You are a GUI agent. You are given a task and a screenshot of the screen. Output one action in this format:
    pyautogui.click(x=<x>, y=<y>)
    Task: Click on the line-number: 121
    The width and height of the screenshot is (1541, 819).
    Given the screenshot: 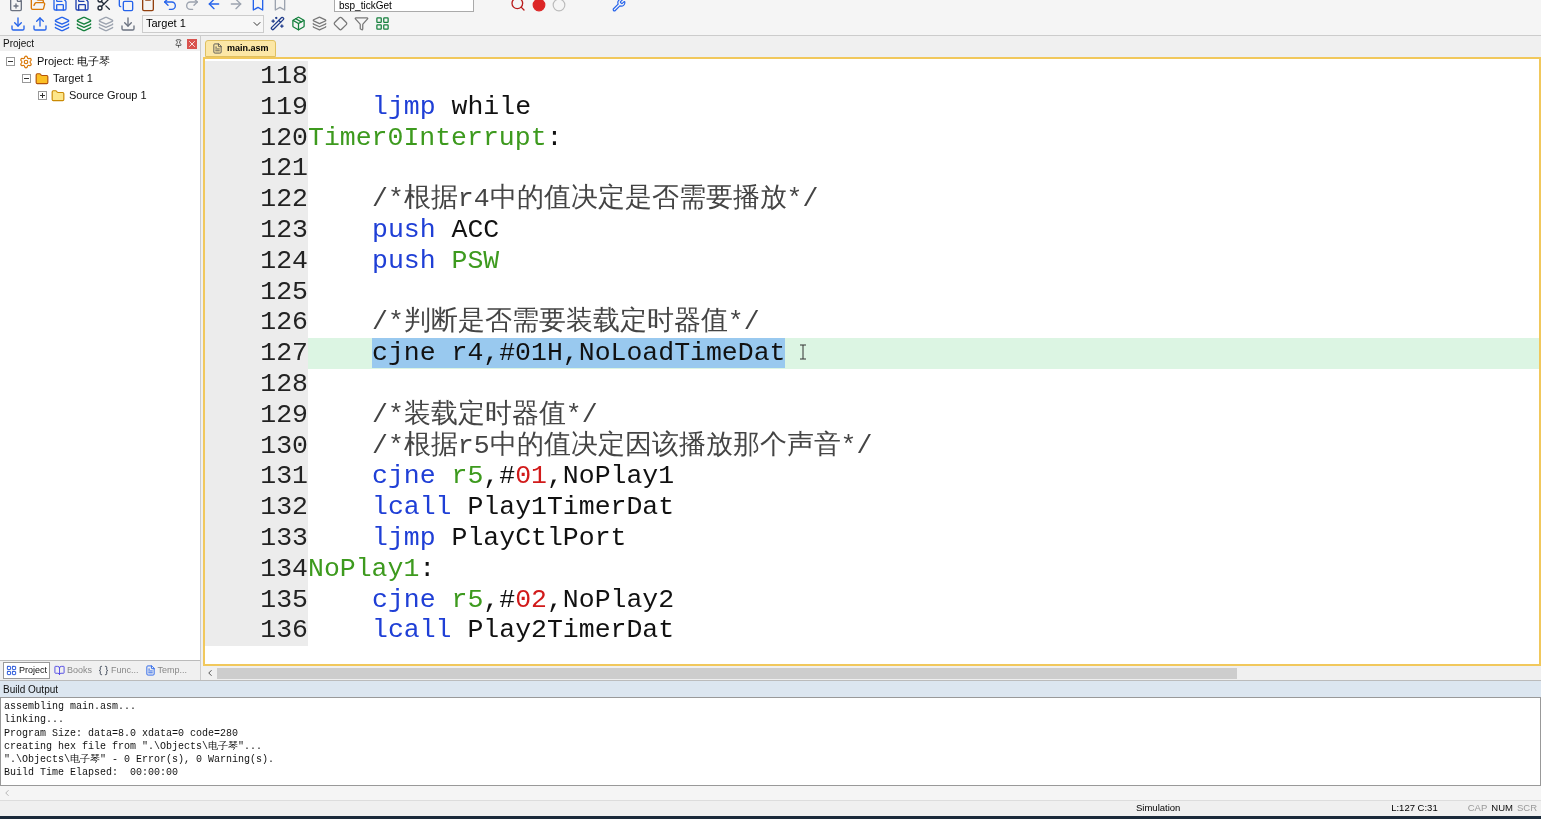 What is the action you would take?
    pyautogui.click(x=256, y=169)
    